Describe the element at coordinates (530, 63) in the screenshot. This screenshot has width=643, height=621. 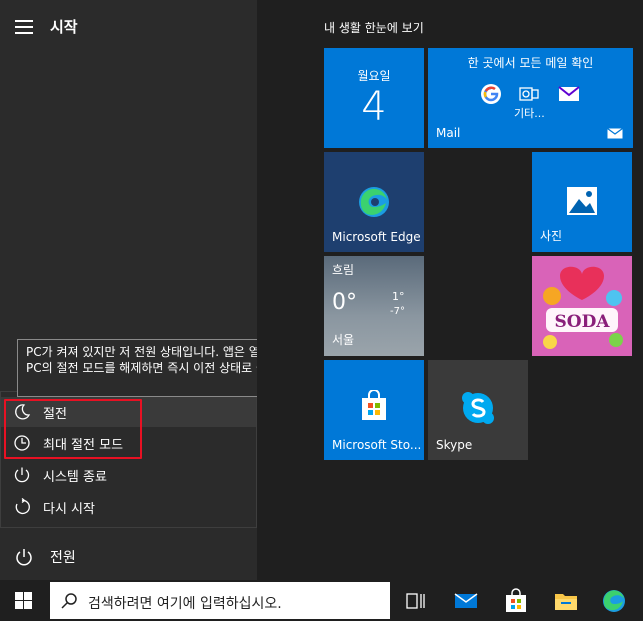
I see `mail-header: 한 곳에서 모든 메일 확인` at that location.